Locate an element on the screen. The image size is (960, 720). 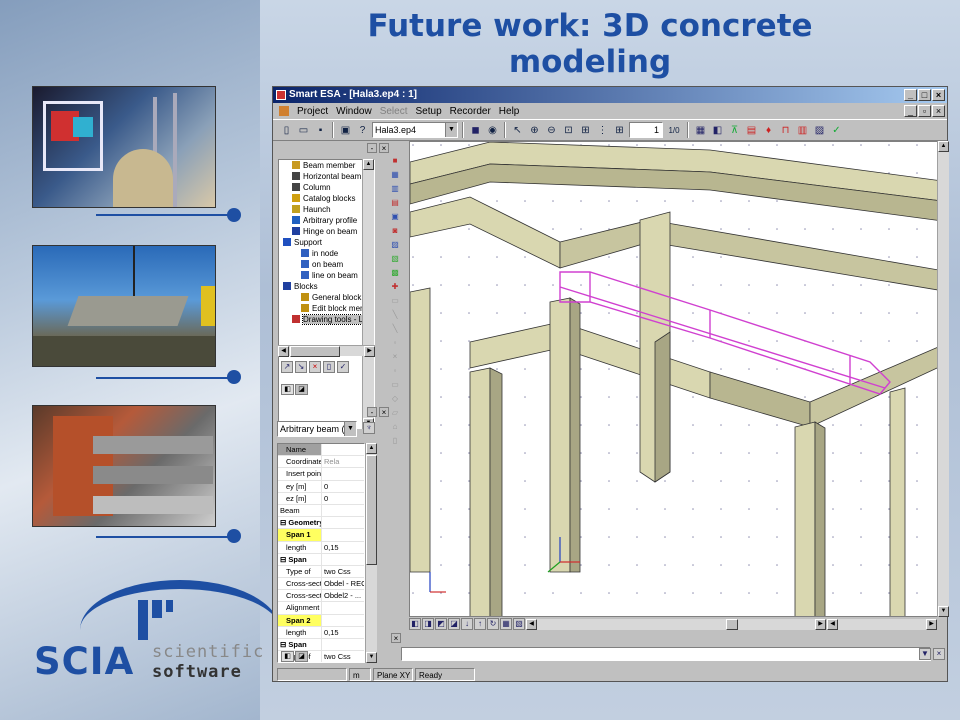
property-row: Cross-secti Obdel - REC is located at coordinates (321, 584).